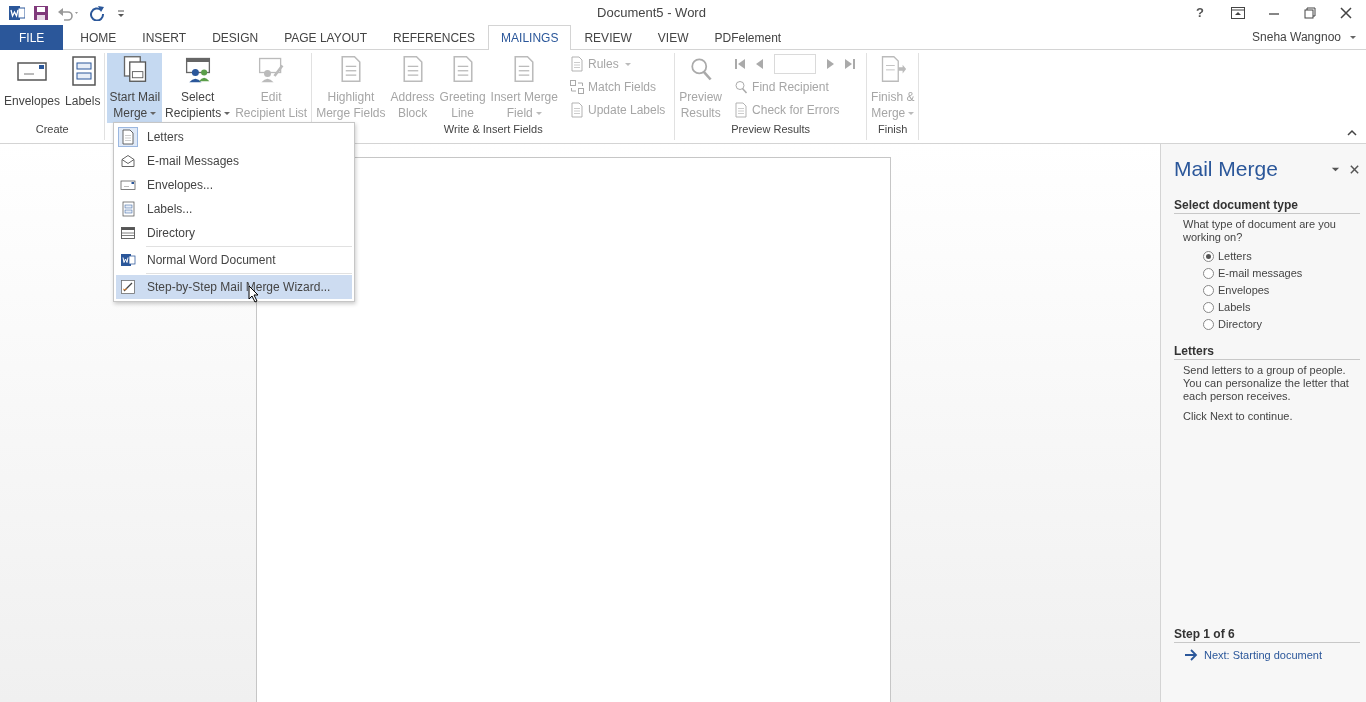  What do you see at coordinates (1281, 290) in the screenshot?
I see `radio-option: Envelopes` at bounding box center [1281, 290].